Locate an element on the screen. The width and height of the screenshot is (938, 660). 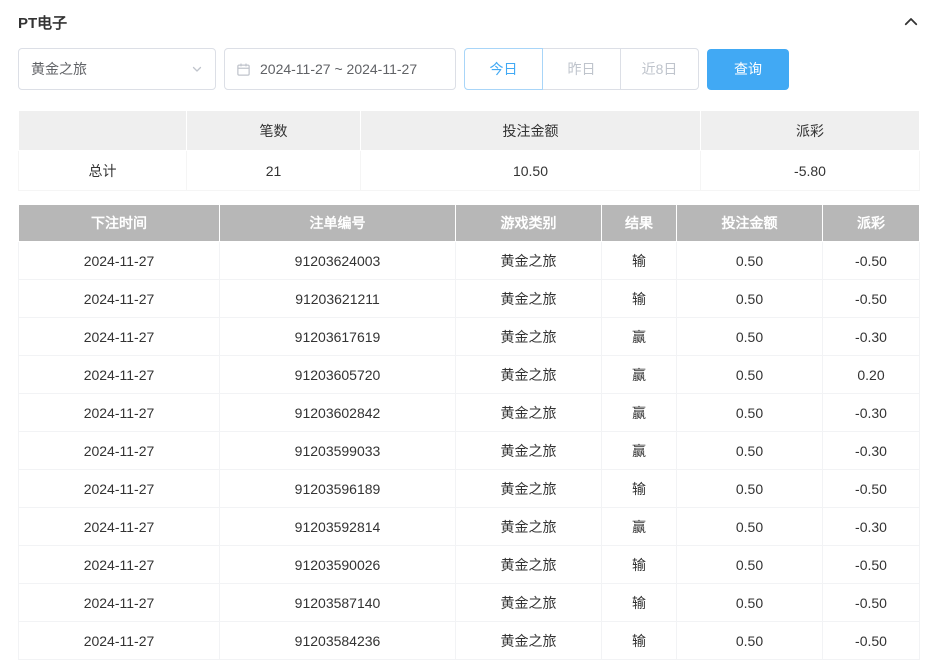
date-range-value: 2024-11-27 ~ 2024-11-27 is located at coordinates (339, 69).